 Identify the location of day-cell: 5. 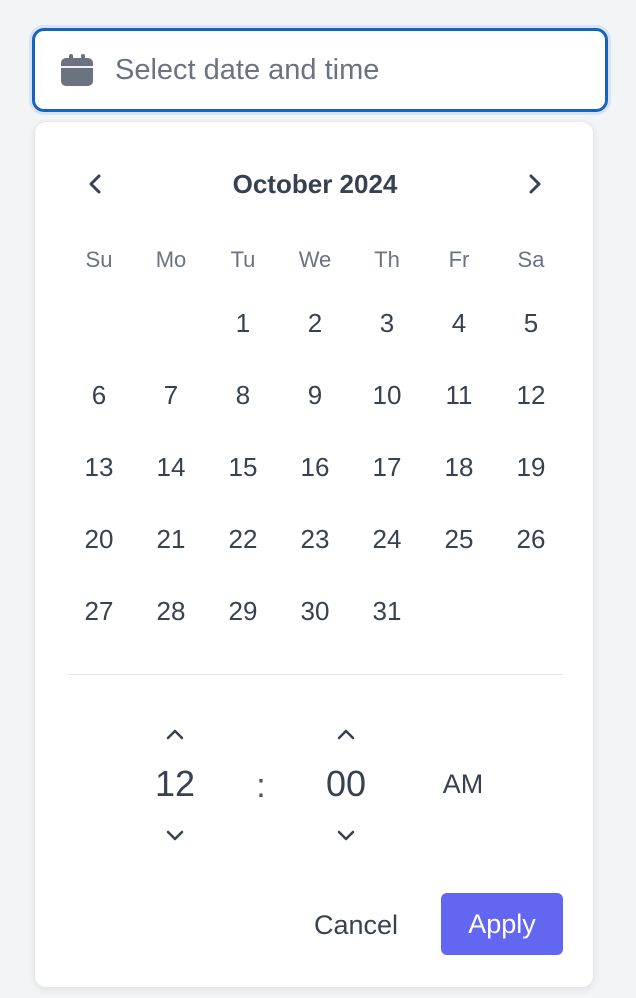
(531, 323).